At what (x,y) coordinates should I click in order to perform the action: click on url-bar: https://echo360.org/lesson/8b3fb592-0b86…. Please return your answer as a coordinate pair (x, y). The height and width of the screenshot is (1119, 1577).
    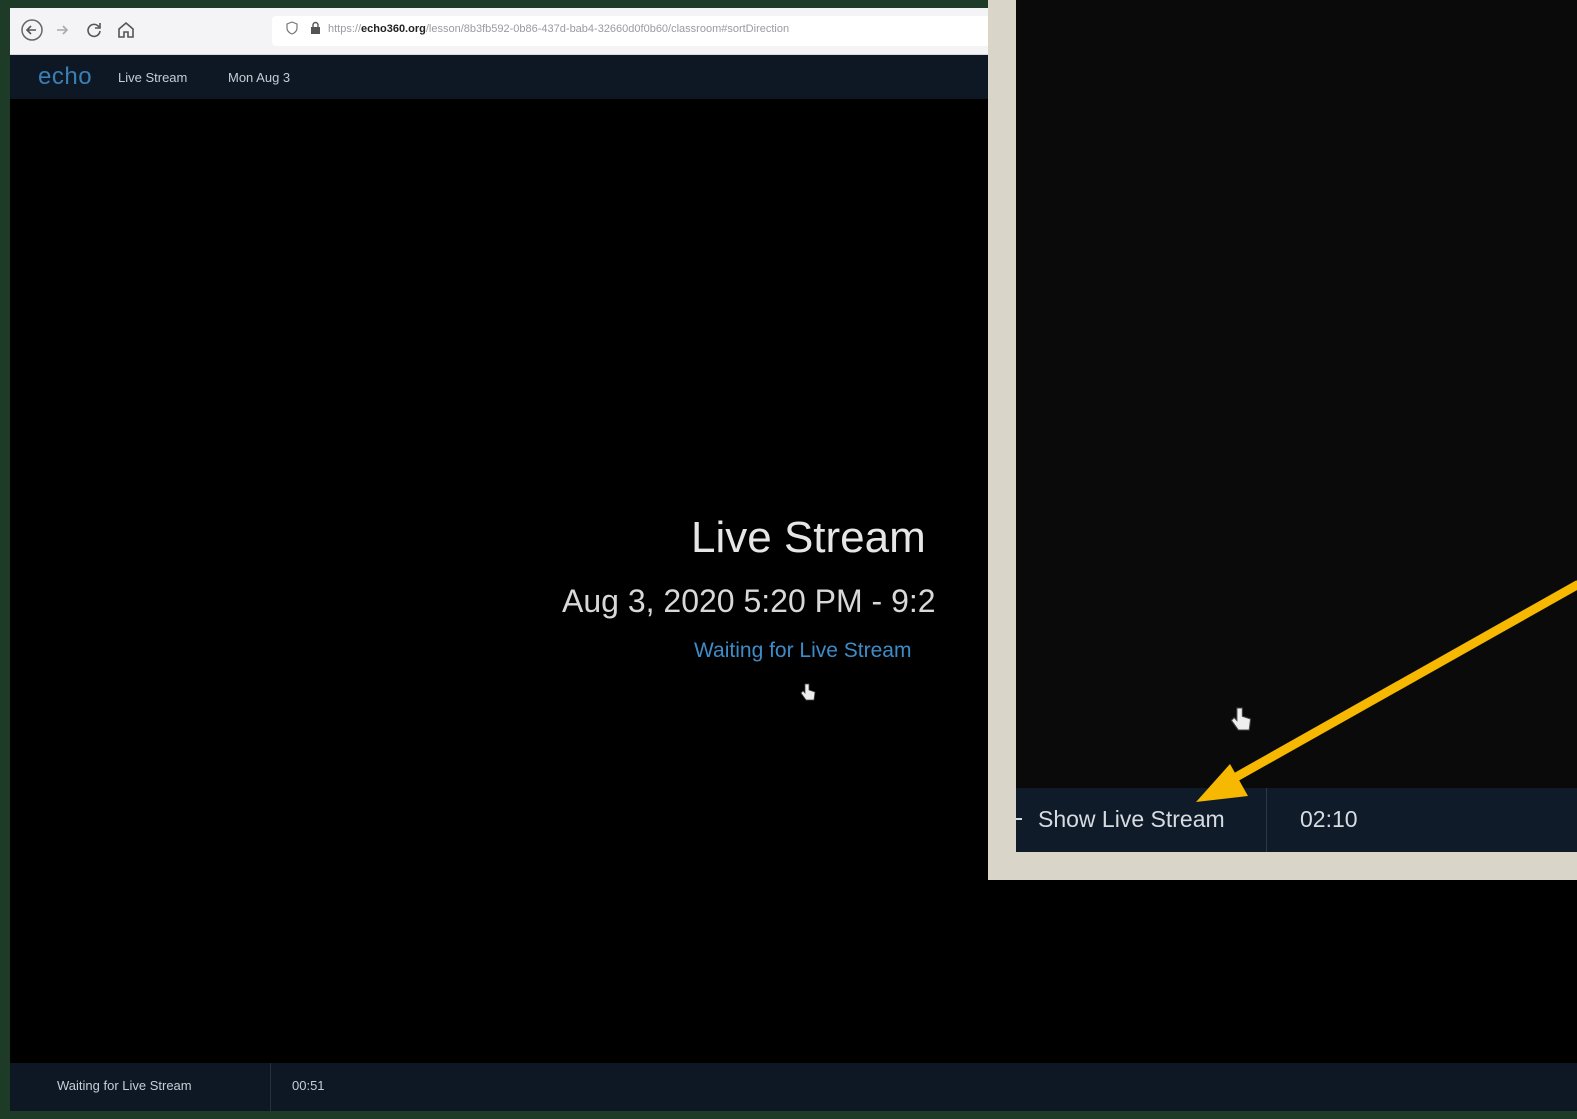
    Looking at the image, I should click on (642, 31).